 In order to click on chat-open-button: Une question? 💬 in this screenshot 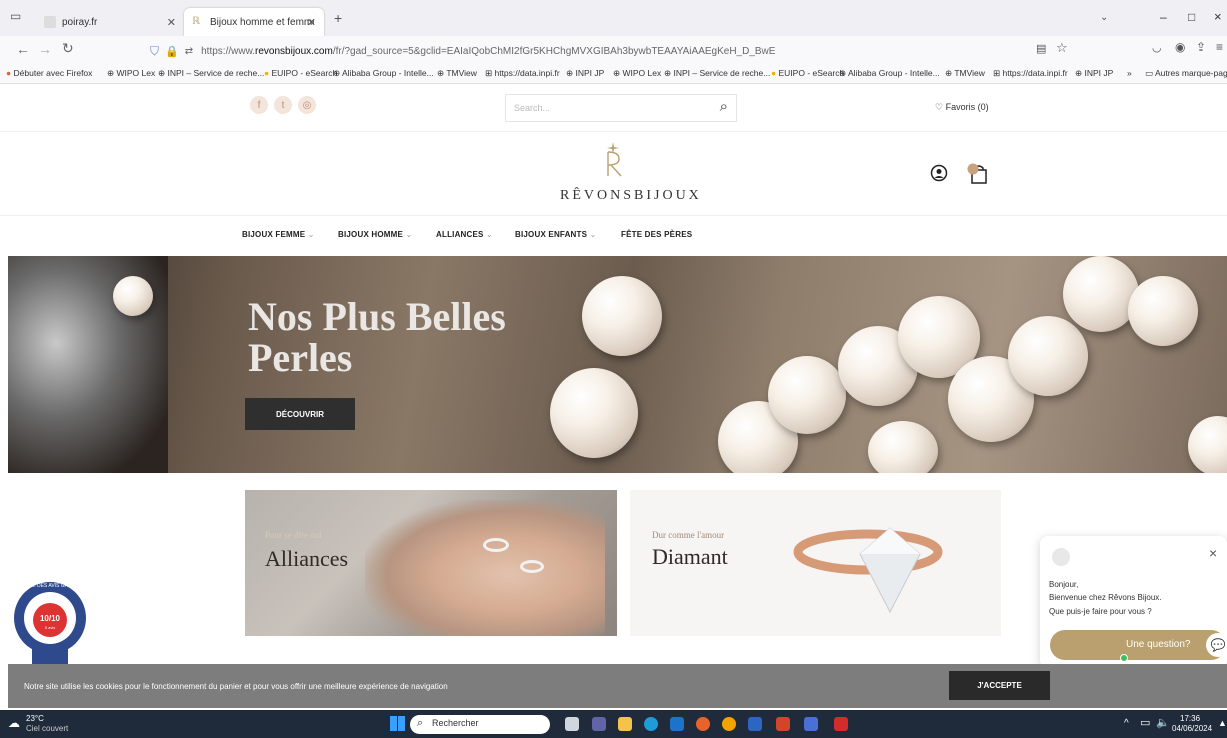, I will do `click(1138, 646)`.